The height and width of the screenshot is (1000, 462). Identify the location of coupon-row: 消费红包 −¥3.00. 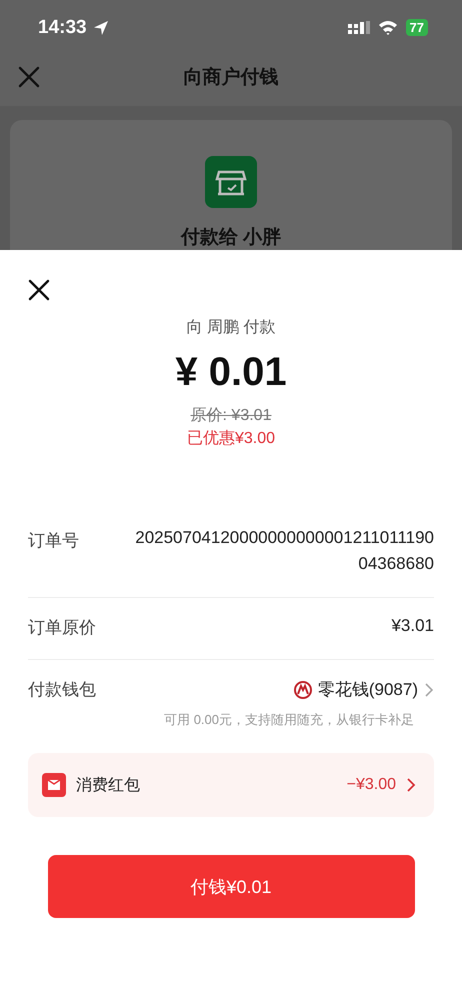
(231, 785).